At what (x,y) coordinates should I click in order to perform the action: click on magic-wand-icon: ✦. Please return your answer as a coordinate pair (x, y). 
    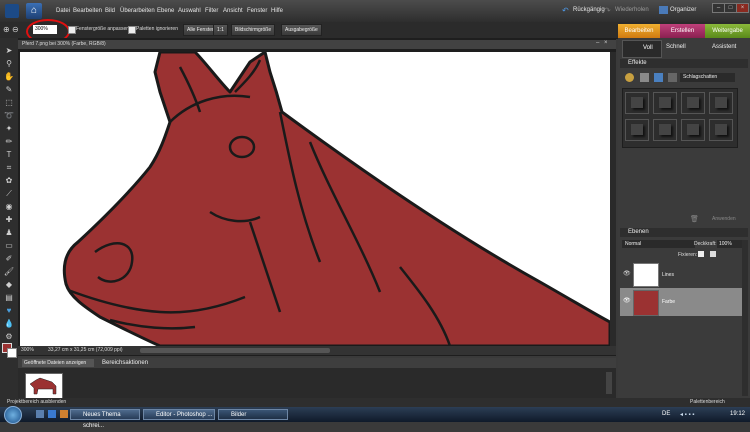
    Looking at the image, I should click on (9, 129).